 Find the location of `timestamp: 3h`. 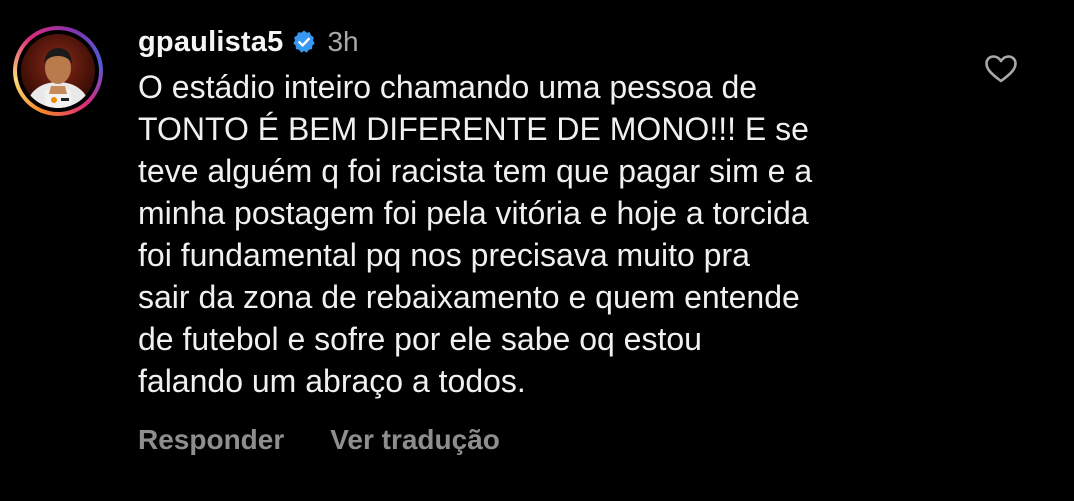

timestamp: 3h is located at coordinates (343, 41).